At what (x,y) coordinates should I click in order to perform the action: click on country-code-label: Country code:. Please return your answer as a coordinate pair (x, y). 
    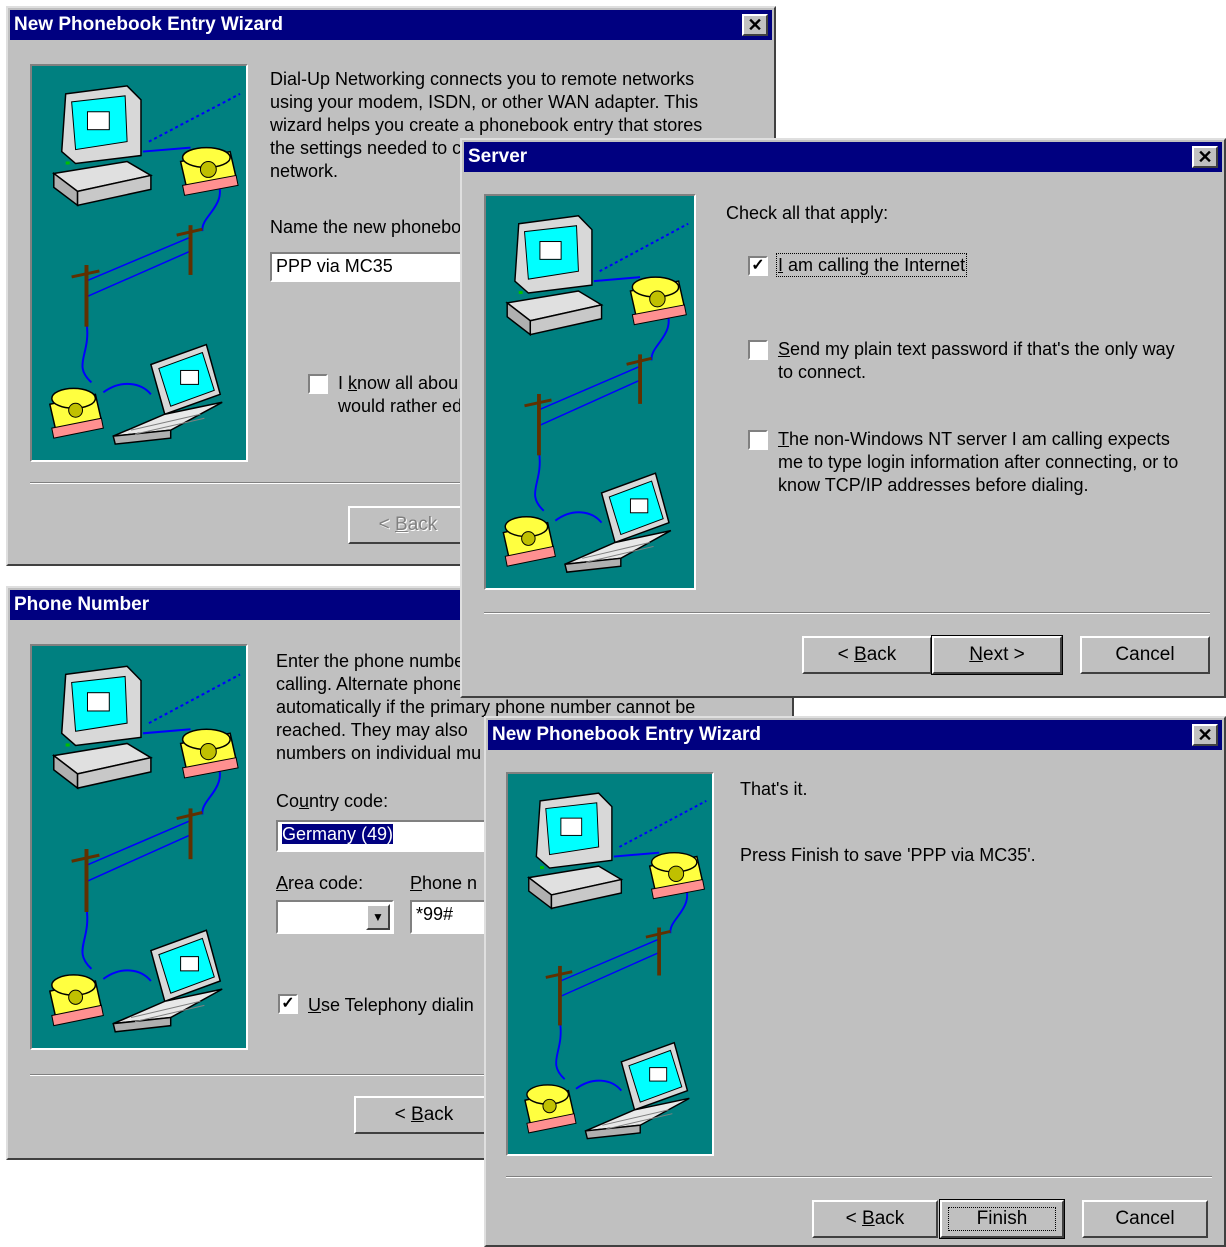
    Looking at the image, I should click on (332, 801).